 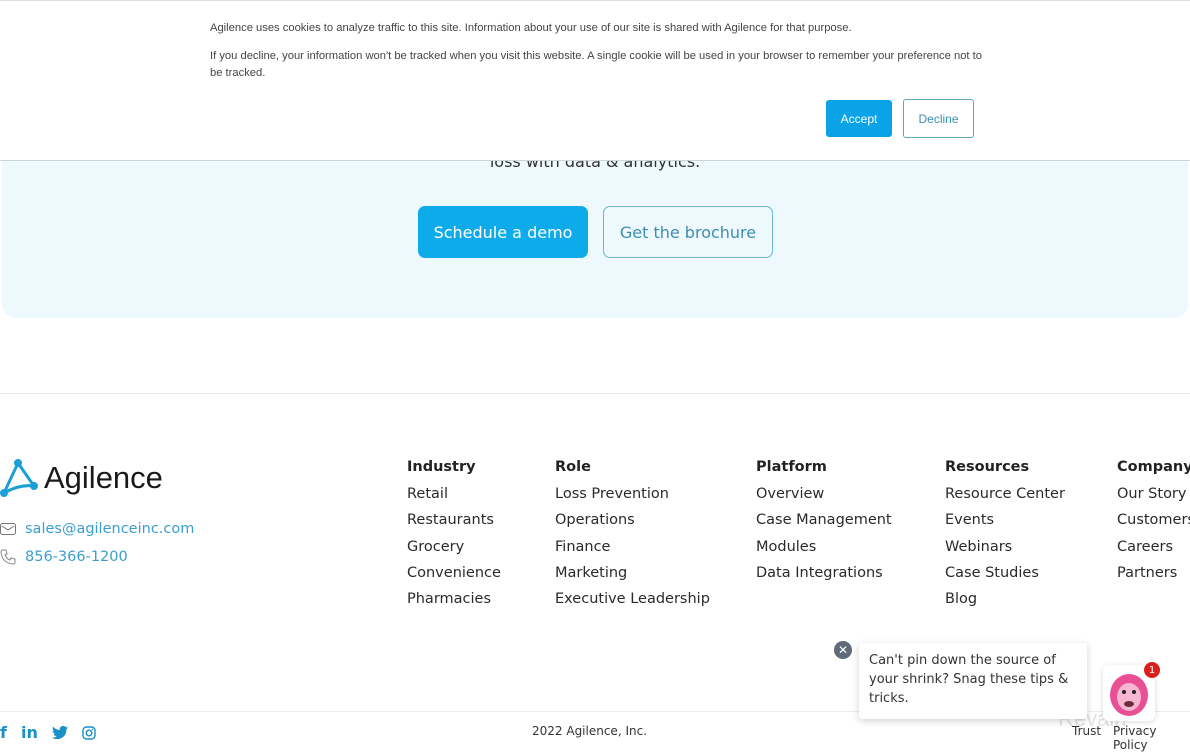 I want to click on phone-link: 856-366-1200, so click(x=64, y=557).